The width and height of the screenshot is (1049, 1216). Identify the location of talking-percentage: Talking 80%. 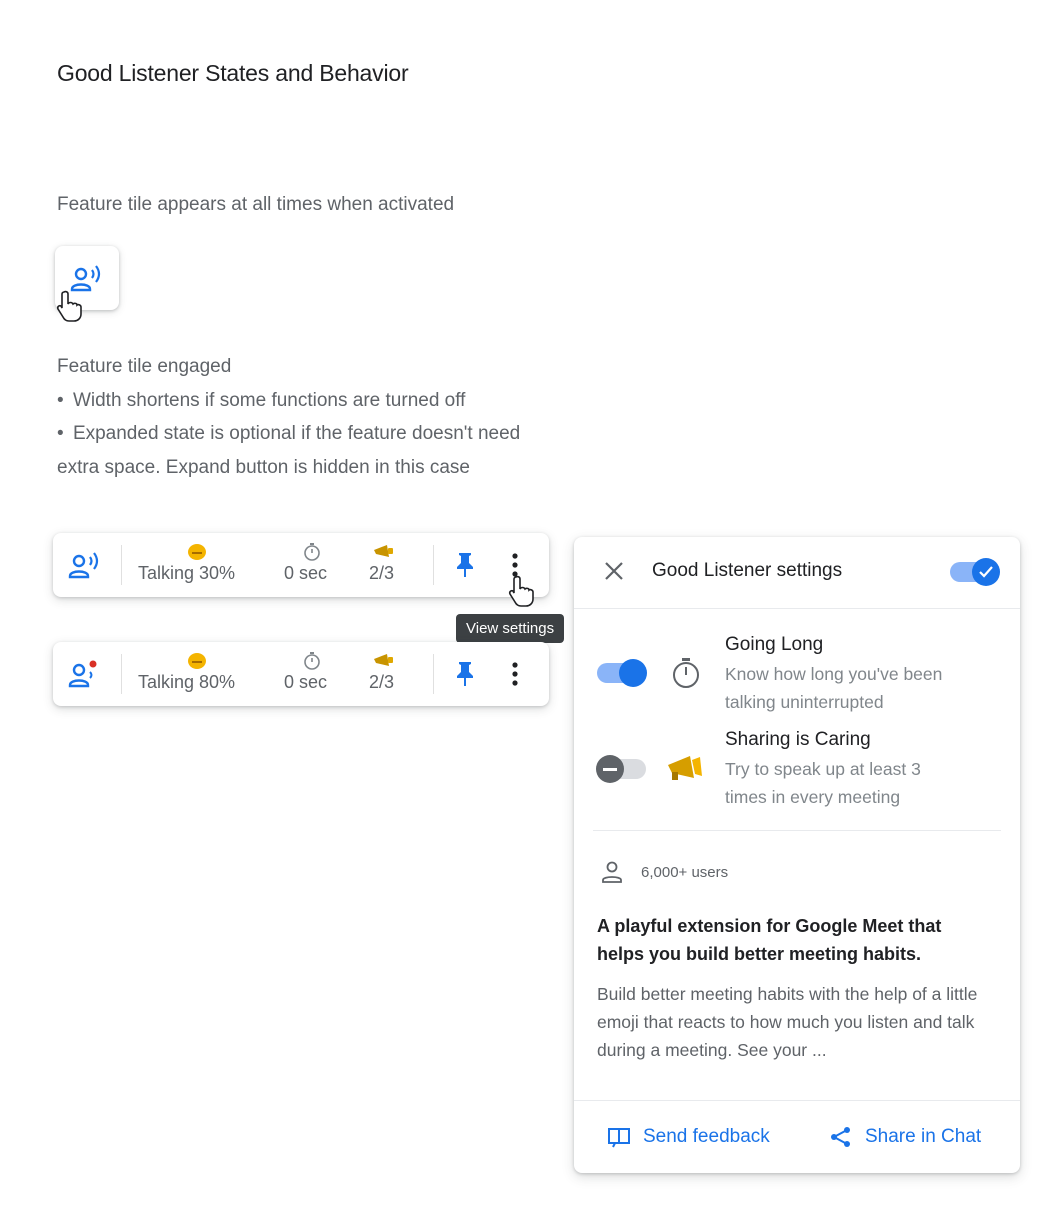
(187, 682).